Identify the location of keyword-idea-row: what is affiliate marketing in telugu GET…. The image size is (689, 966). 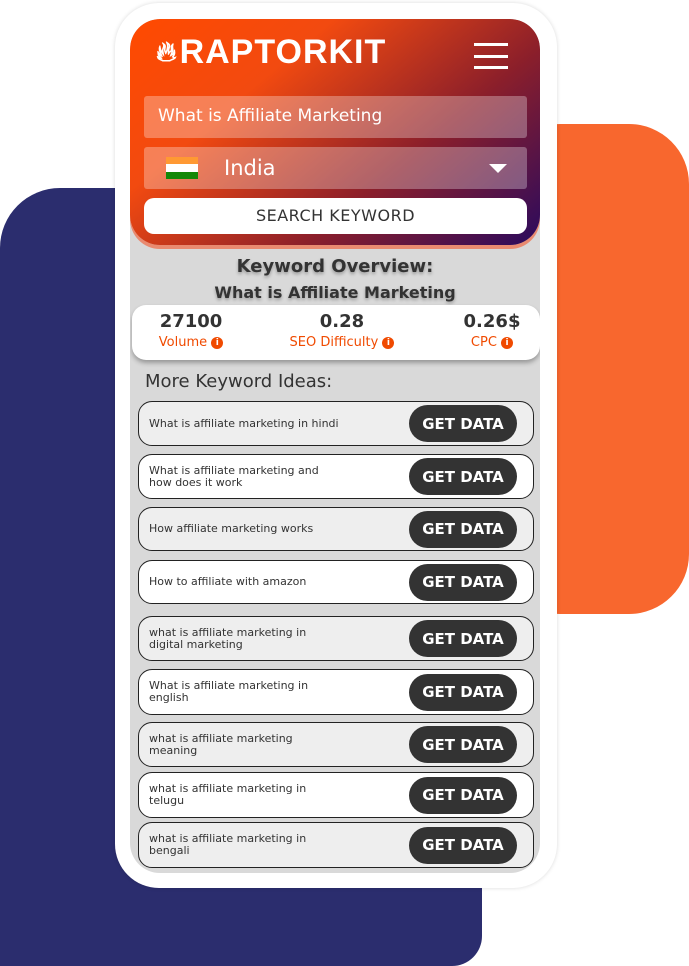
(336, 795).